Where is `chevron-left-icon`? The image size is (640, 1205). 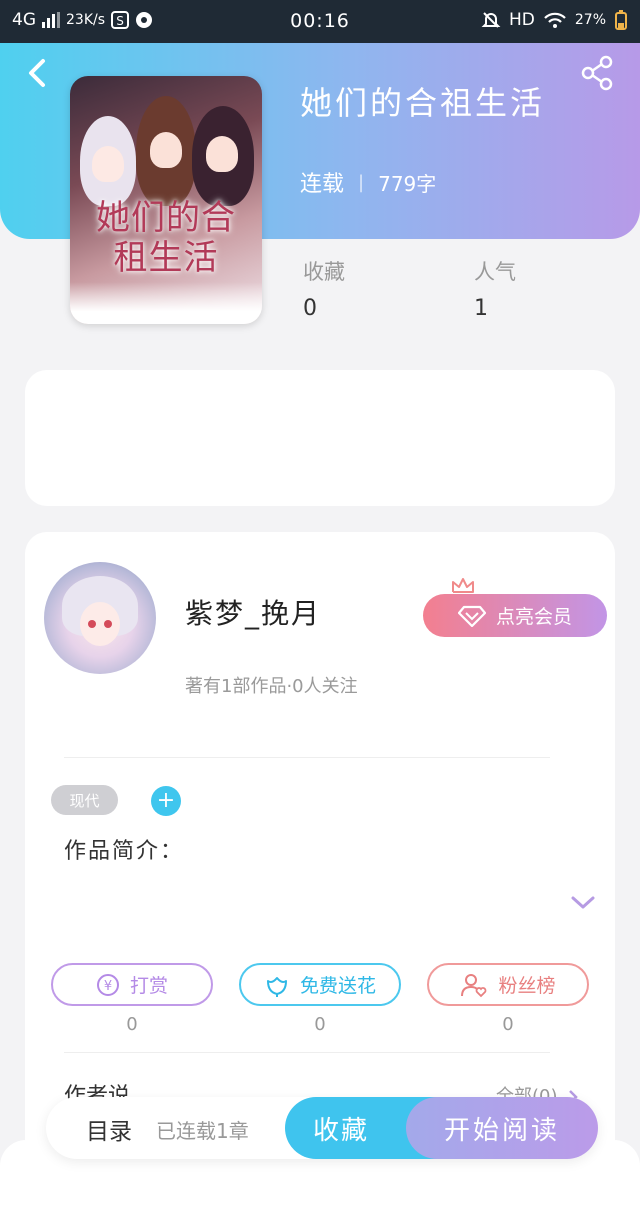 chevron-left-icon is located at coordinates (37, 73).